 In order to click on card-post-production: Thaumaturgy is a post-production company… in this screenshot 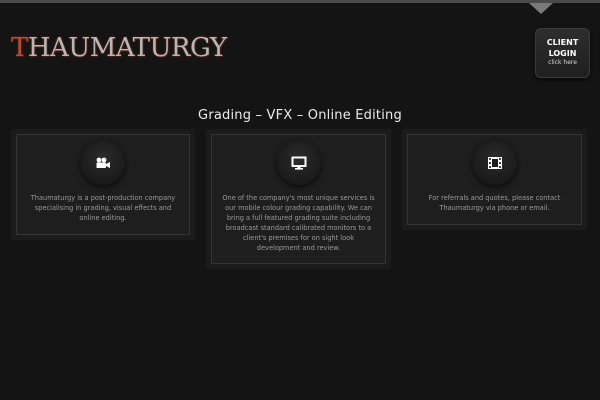, I will do `click(103, 184)`.